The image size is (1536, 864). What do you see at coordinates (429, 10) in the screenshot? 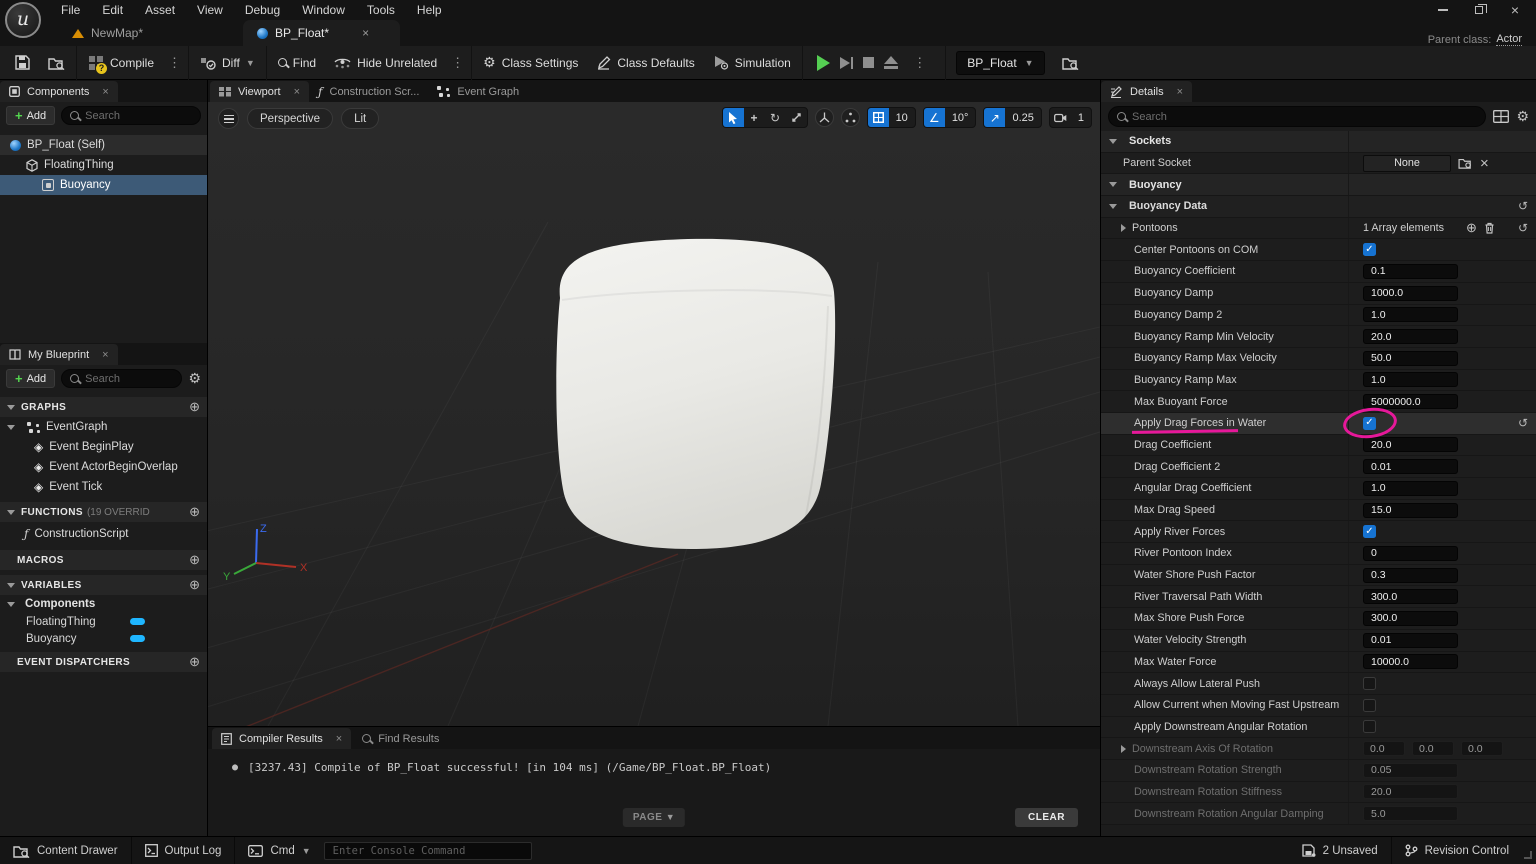
I see `menu-help: Help` at bounding box center [429, 10].